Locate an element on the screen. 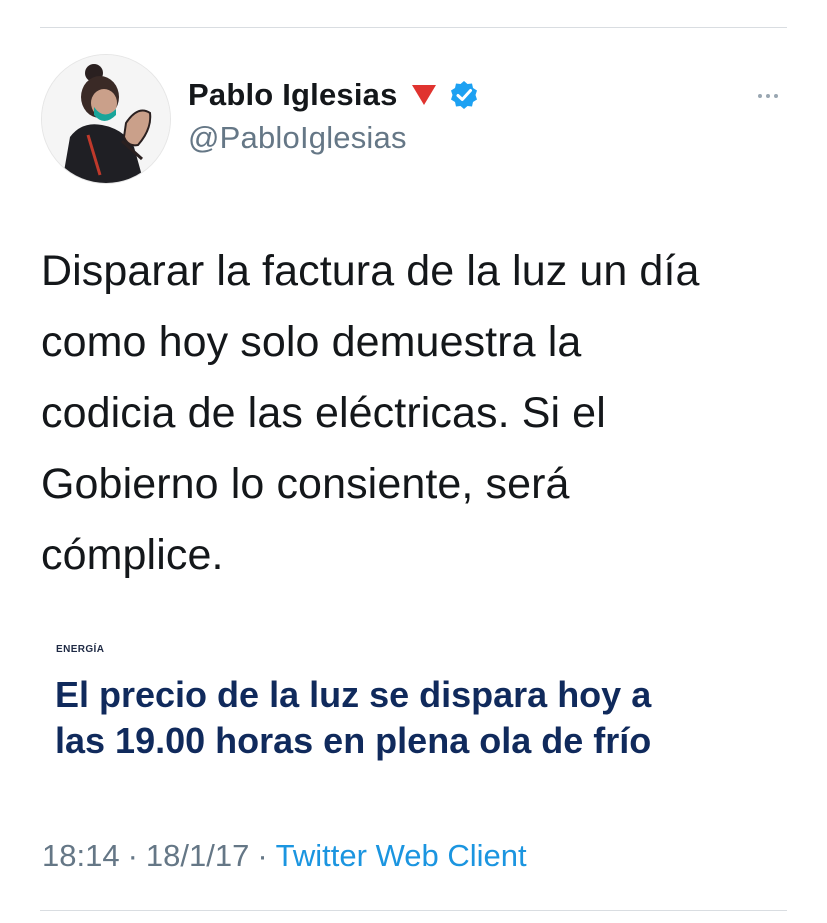  red-triangle-icon is located at coordinates (424, 95).